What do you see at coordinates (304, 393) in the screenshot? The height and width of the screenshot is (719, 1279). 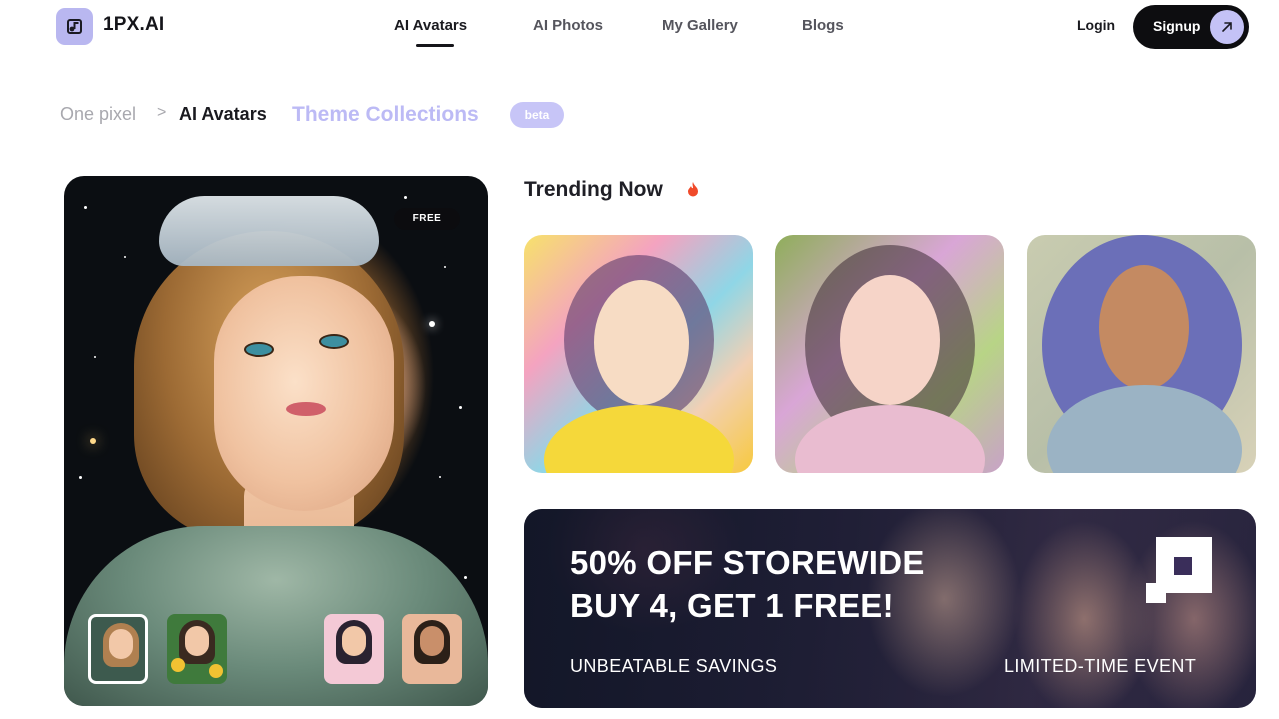 I see `hero-face` at bounding box center [304, 393].